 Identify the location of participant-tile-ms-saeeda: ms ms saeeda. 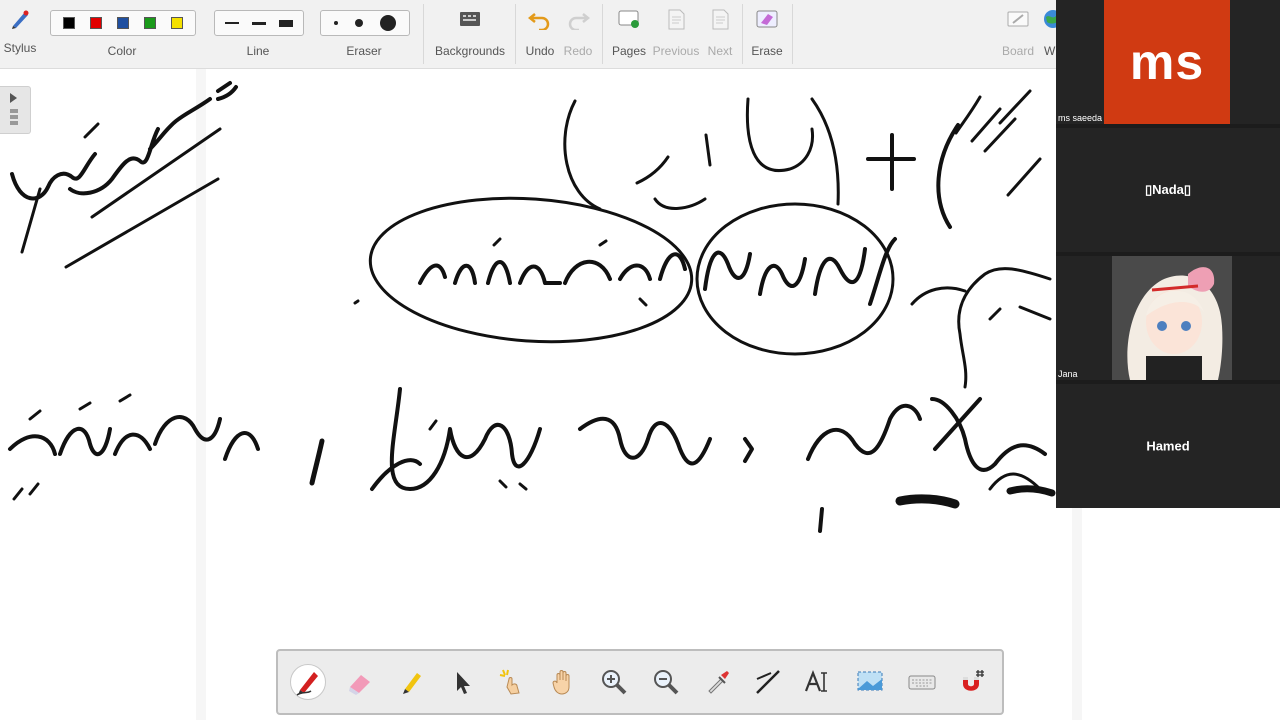
(1168, 62).